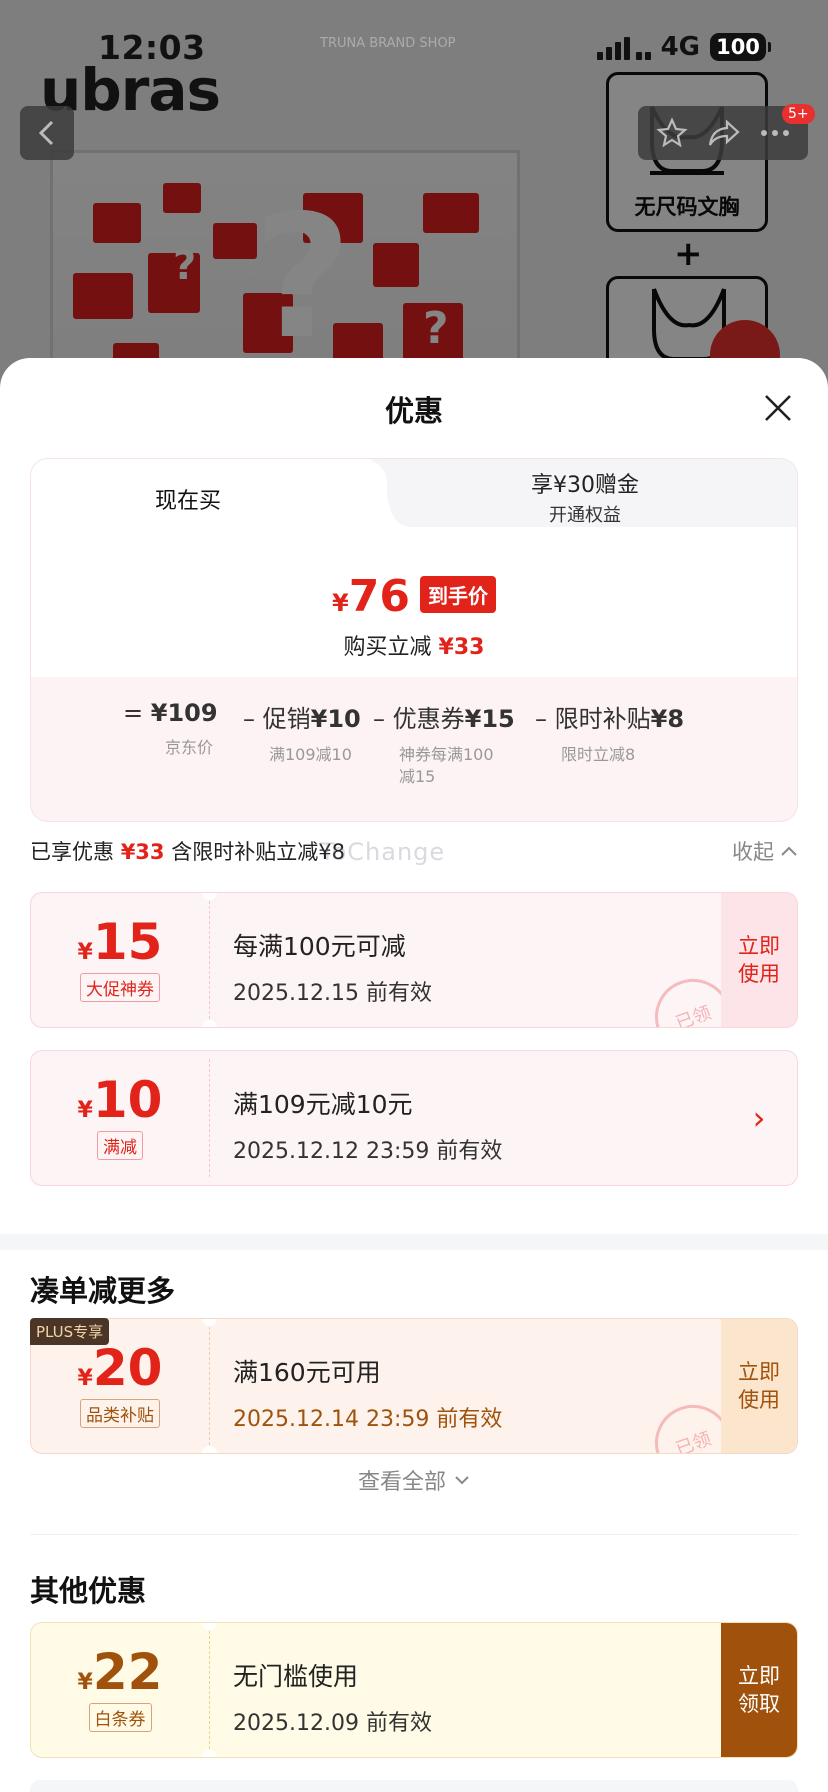  What do you see at coordinates (120, 1413) in the screenshot?
I see `coupon-type-tag: 品类补贴` at bounding box center [120, 1413].